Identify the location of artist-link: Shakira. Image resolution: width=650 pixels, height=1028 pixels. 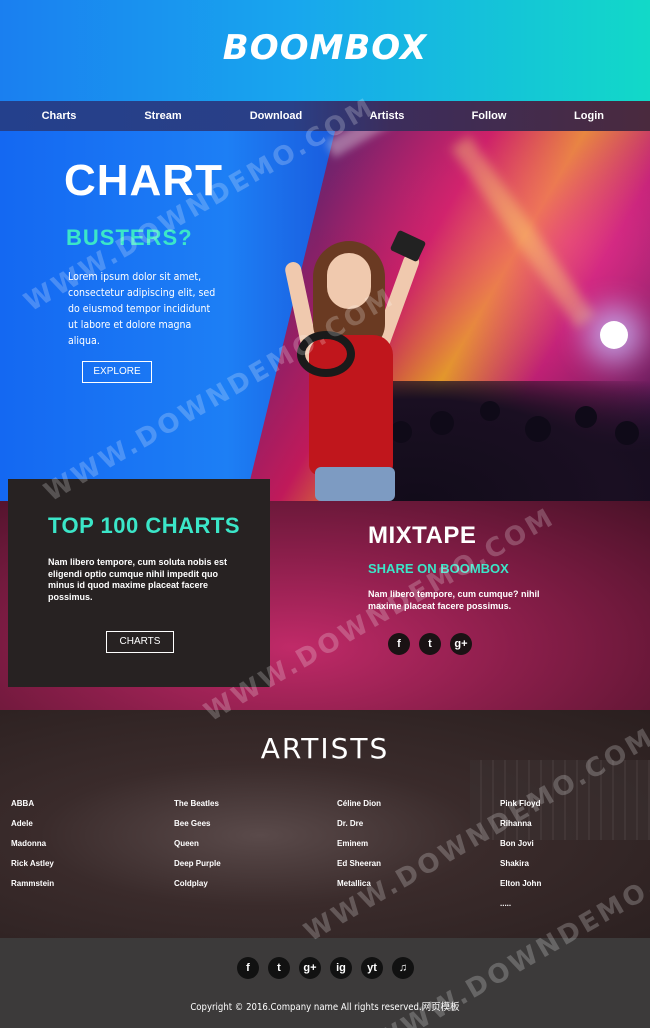
(514, 863).